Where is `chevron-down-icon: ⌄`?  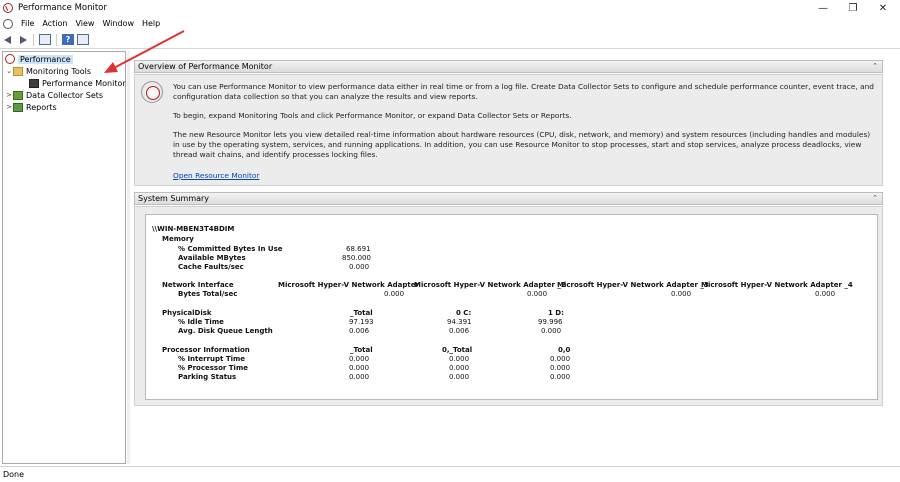
chevron-down-icon: ⌄ is located at coordinates (9, 71).